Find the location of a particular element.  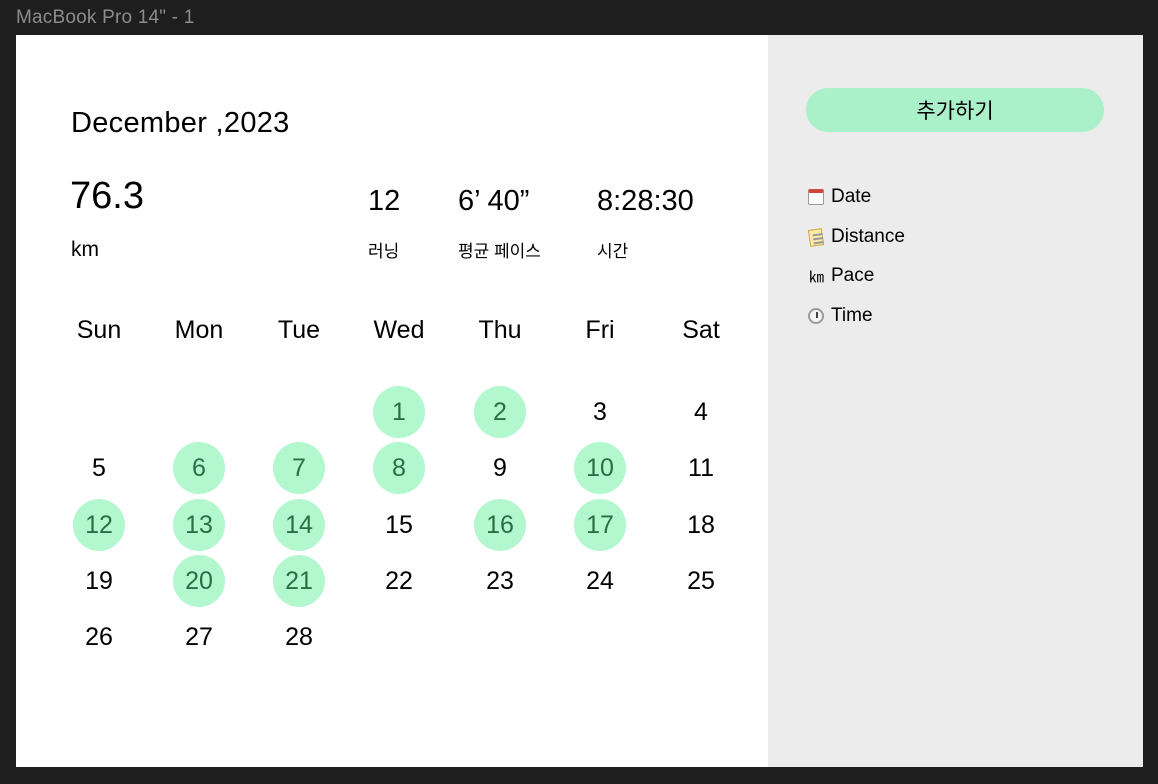

km-icon: ㎞ is located at coordinates (816, 276).